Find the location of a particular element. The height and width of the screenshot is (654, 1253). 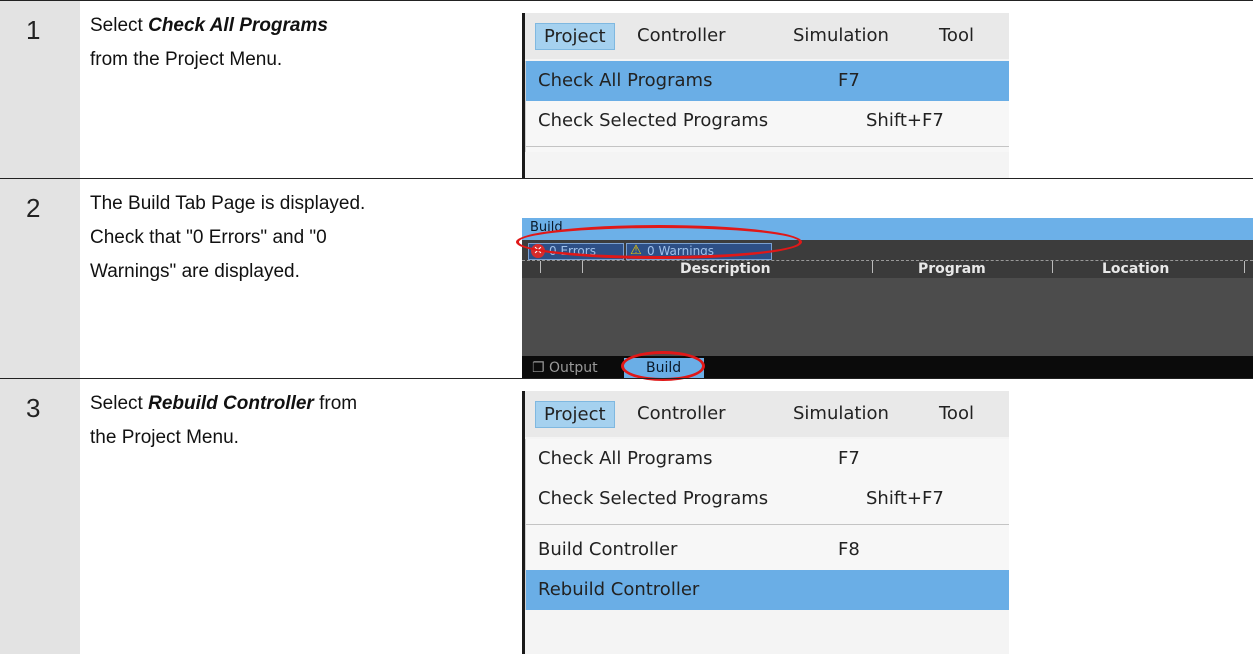

step-number: 3 is located at coordinates (33, 408).